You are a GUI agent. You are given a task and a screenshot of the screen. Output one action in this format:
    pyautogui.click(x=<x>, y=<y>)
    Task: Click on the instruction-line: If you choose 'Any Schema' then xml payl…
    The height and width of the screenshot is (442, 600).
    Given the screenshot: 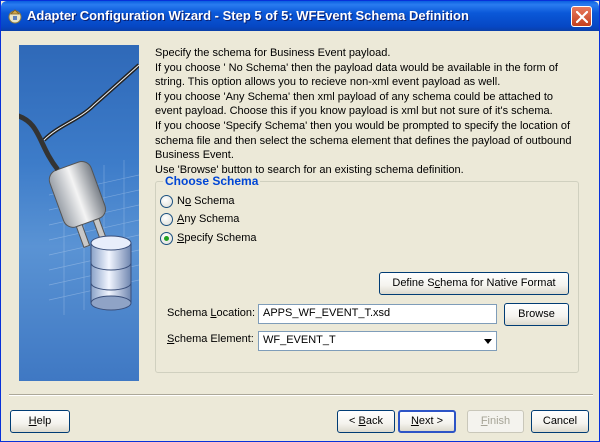 What is the action you would take?
    pyautogui.click(x=354, y=96)
    